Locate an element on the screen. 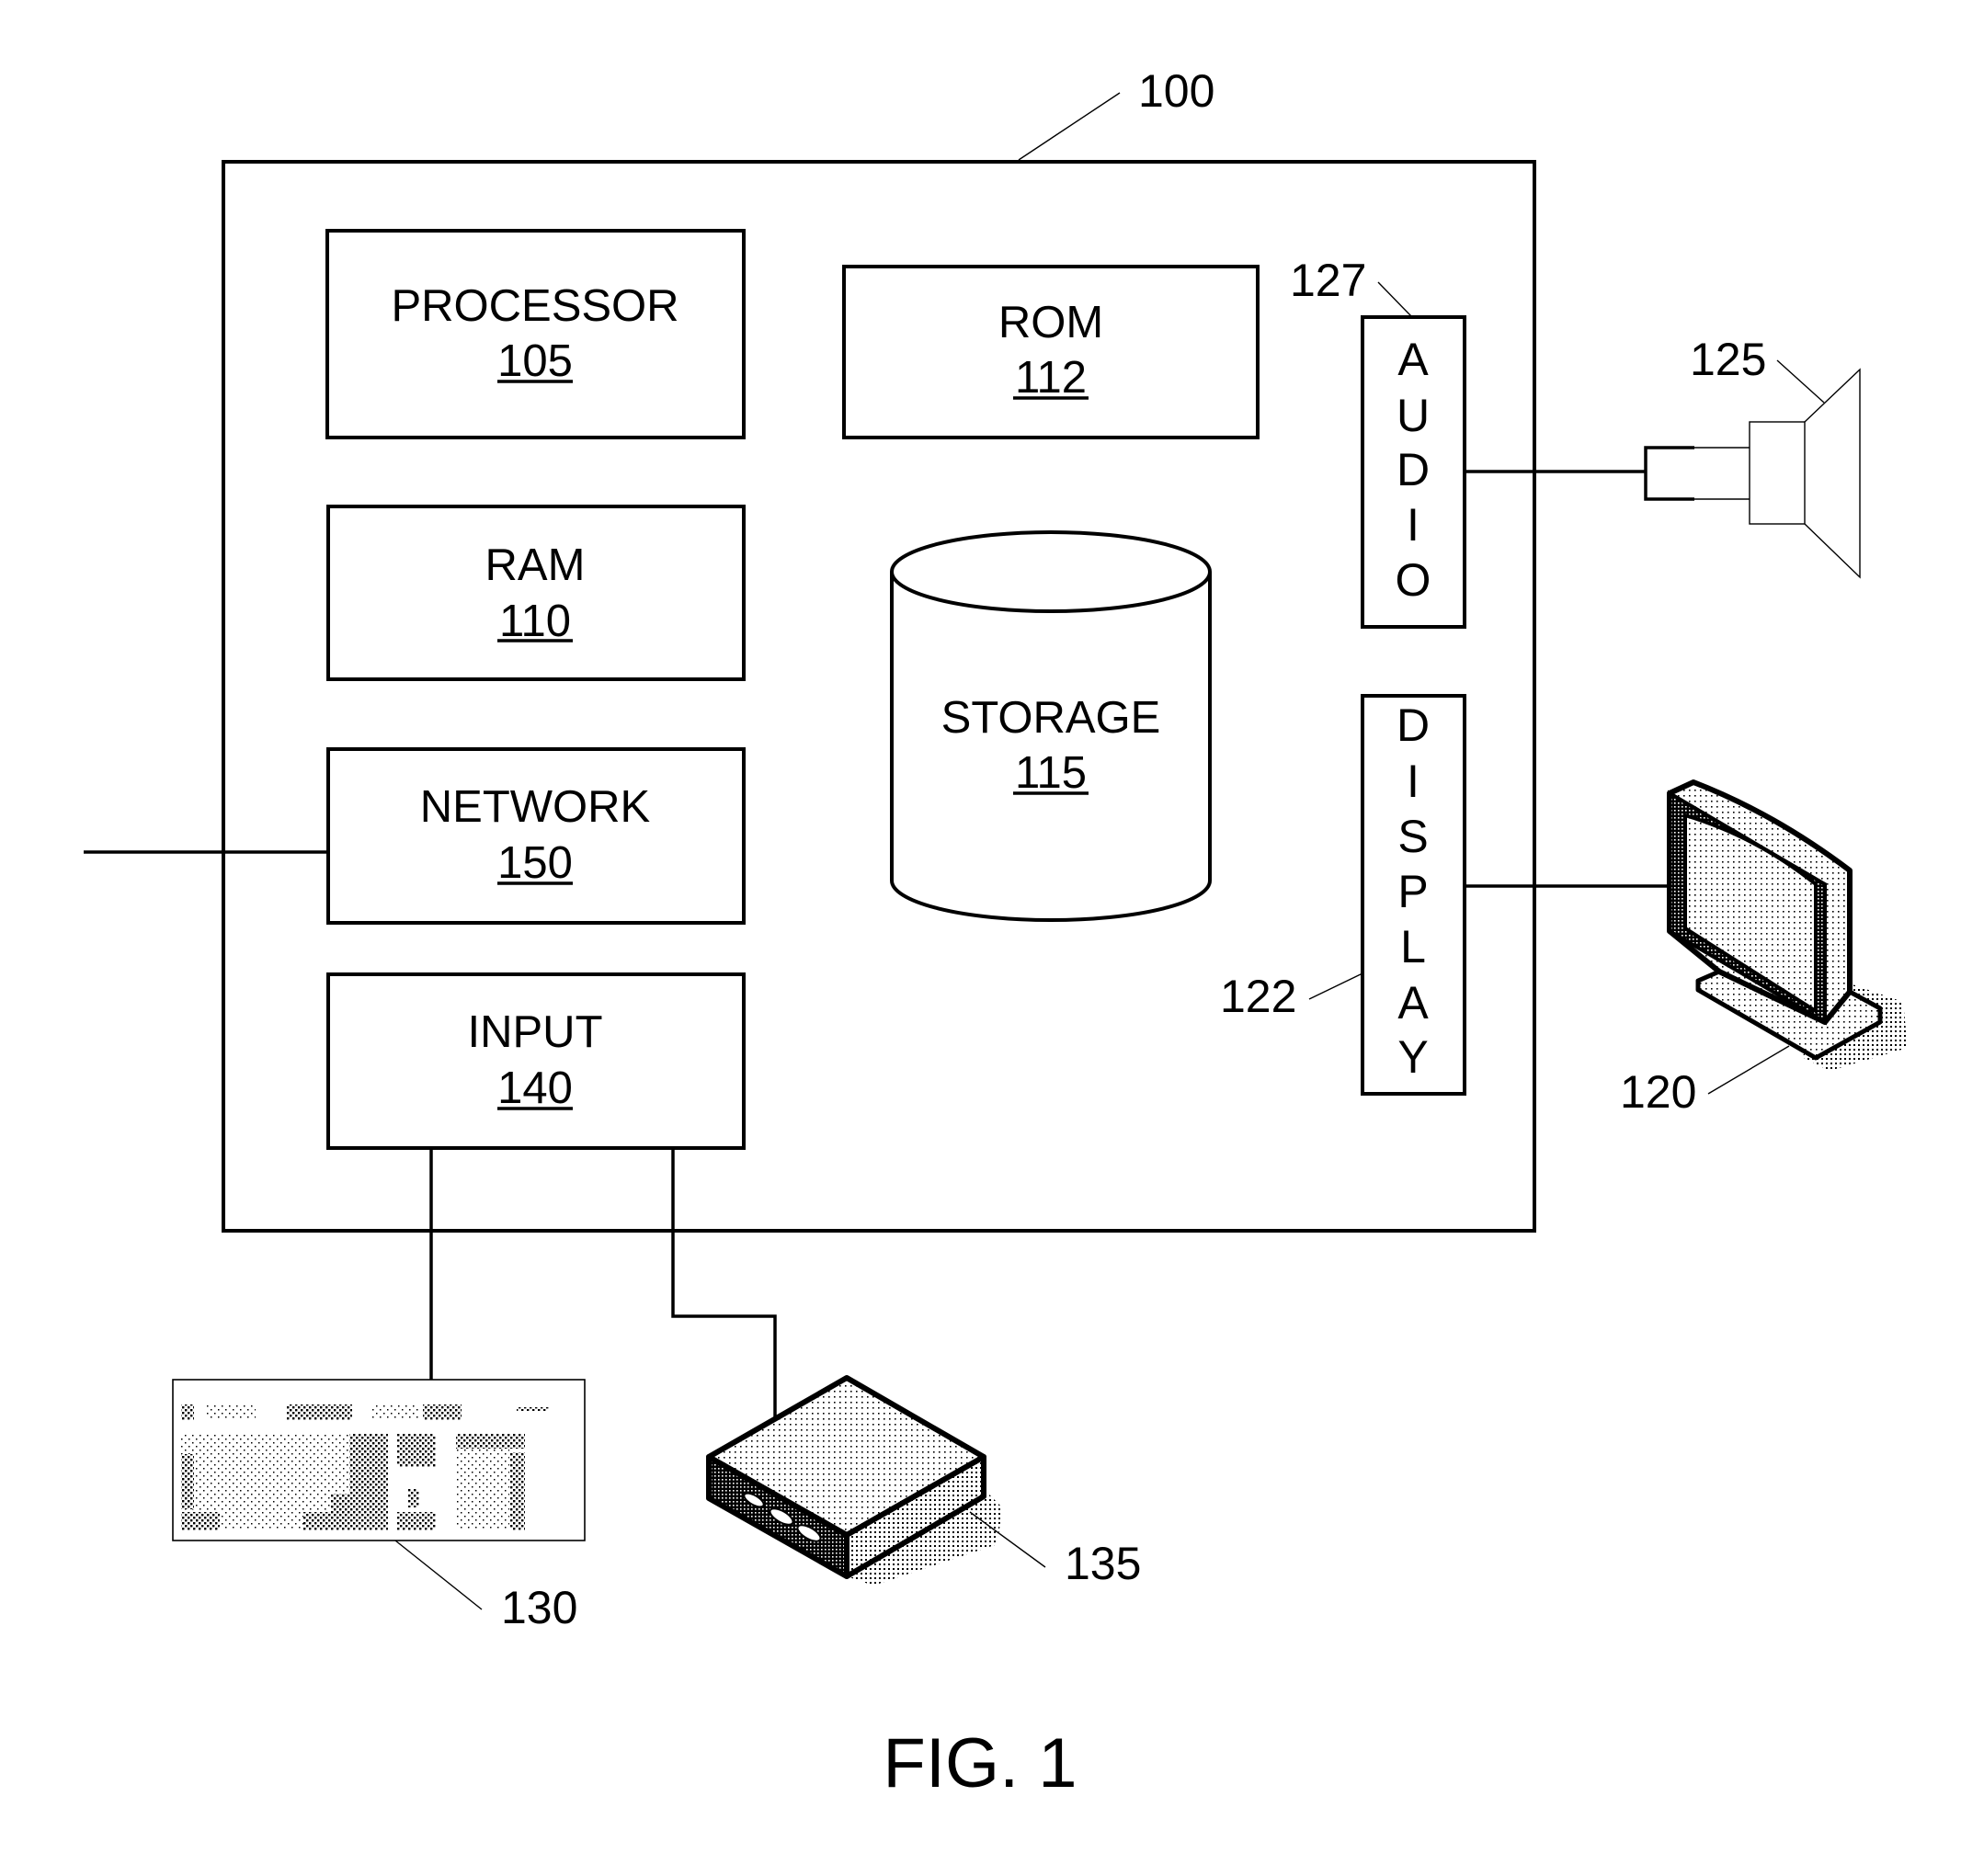 The image size is (1961, 1876). keyboard-ref-leader is located at coordinates (438, 1575).